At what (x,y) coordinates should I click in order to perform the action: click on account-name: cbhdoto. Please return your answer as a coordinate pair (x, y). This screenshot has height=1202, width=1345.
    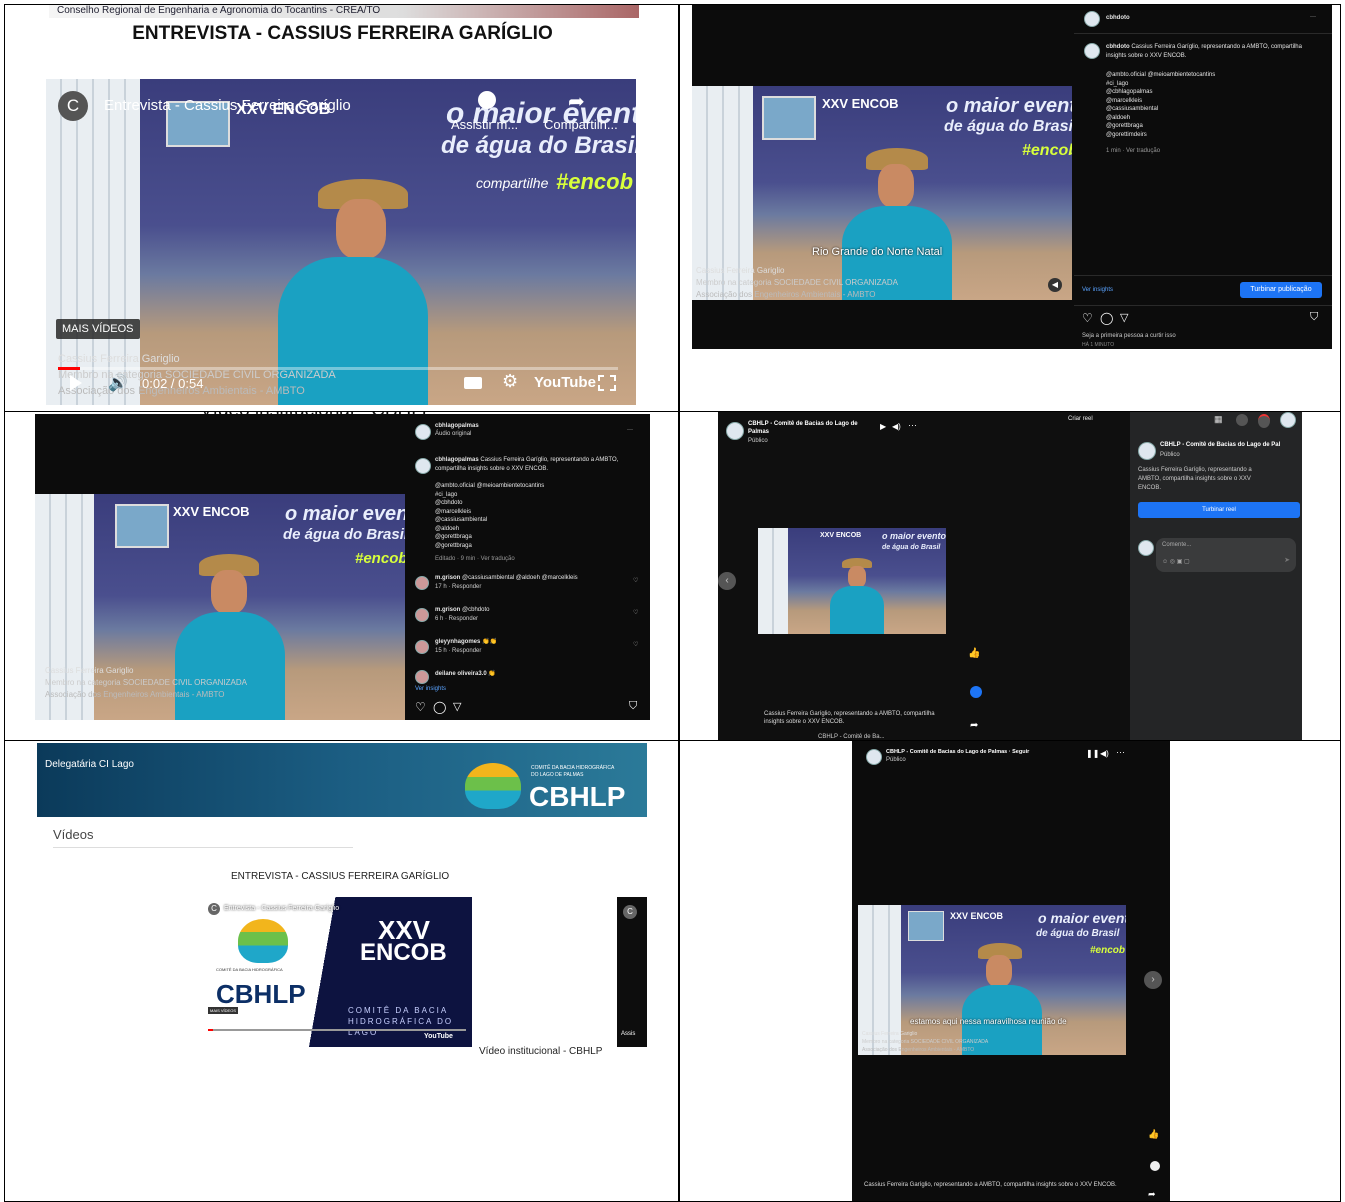
    Looking at the image, I should click on (1118, 18).